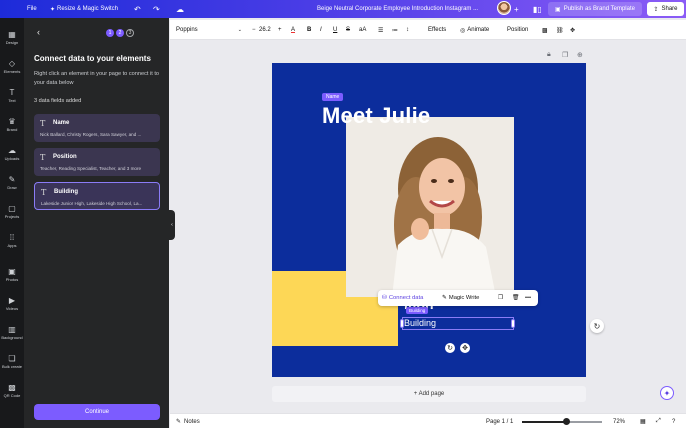  What do you see at coordinates (12, 184) in the screenshot?
I see `rail-item-draw: ✎ Draw` at bounding box center [12, 184].